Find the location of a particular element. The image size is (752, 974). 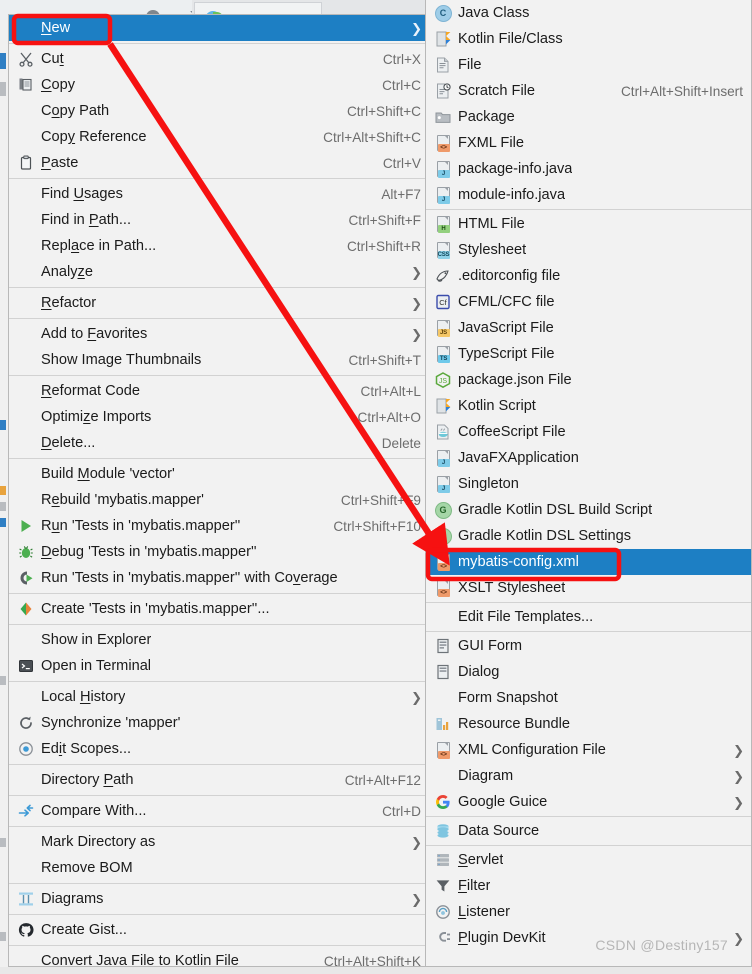

menu-item-label: Local History is located at coordinates (83, 697).